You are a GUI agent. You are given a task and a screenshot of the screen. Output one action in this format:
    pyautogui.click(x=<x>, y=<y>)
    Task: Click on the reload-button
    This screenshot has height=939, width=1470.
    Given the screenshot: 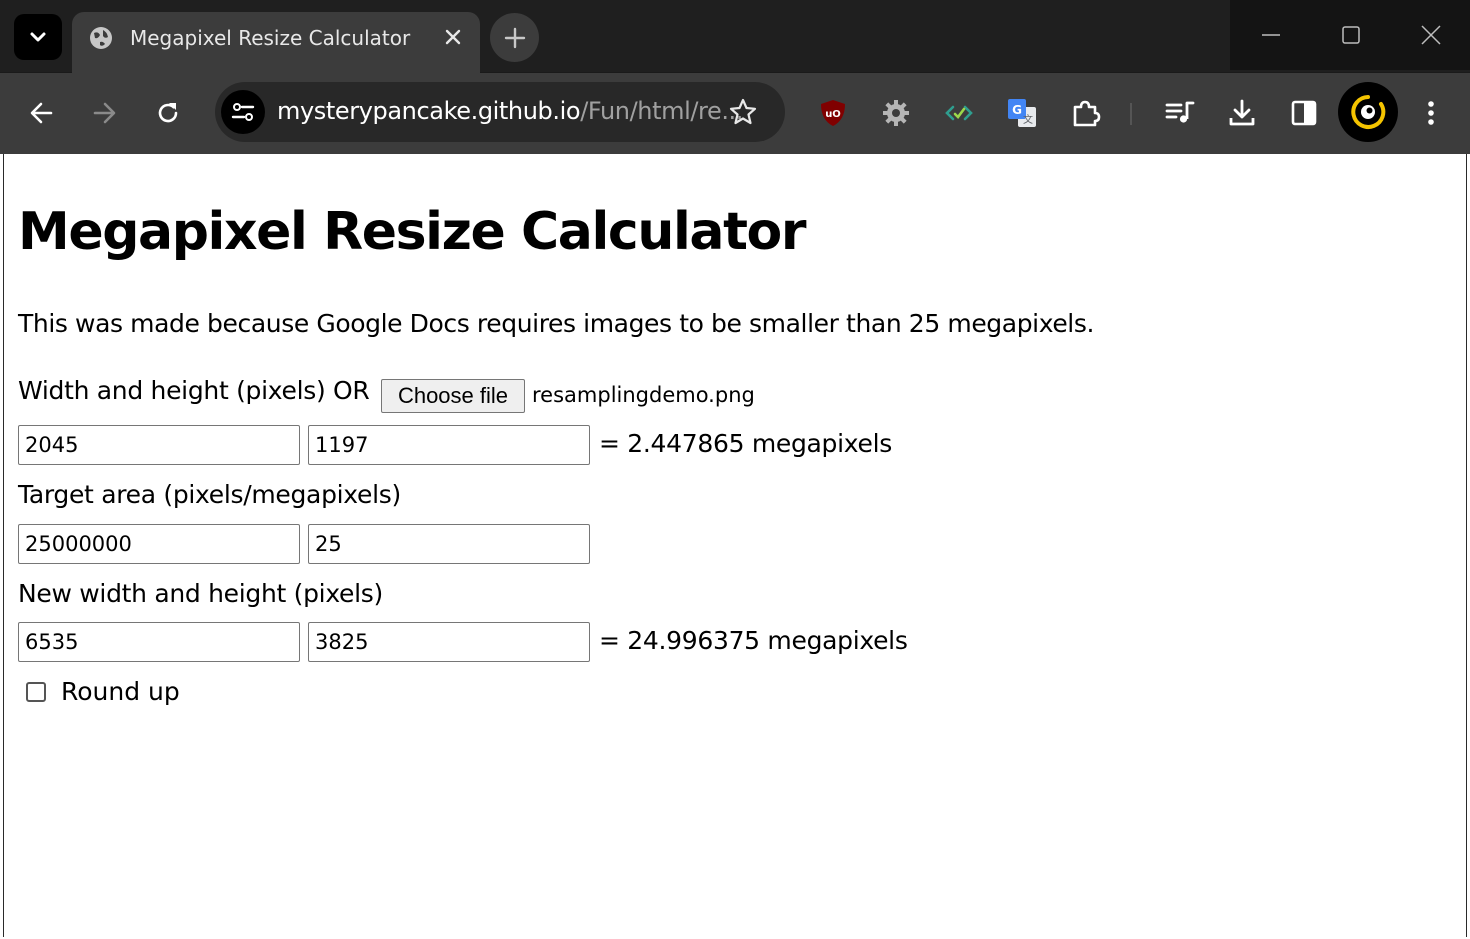 What is the action you would take?
    pyautogui.click(x=168, y=113)
    